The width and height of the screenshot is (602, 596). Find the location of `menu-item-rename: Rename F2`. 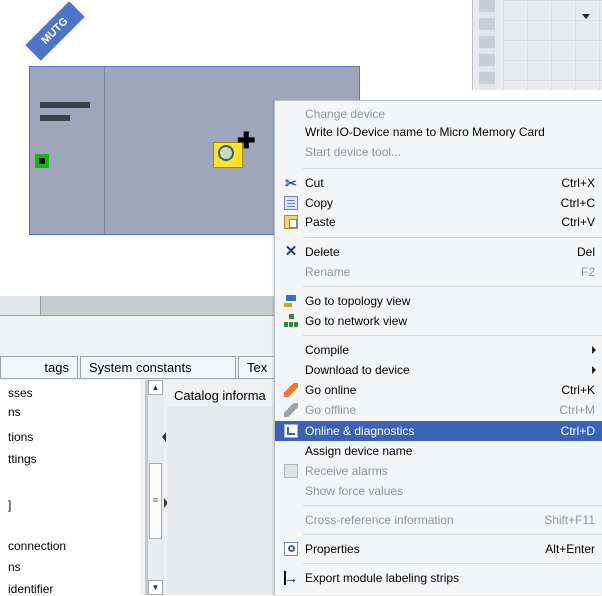

menu-item-rename: Rename F2 is located at coordinates (438, 272).